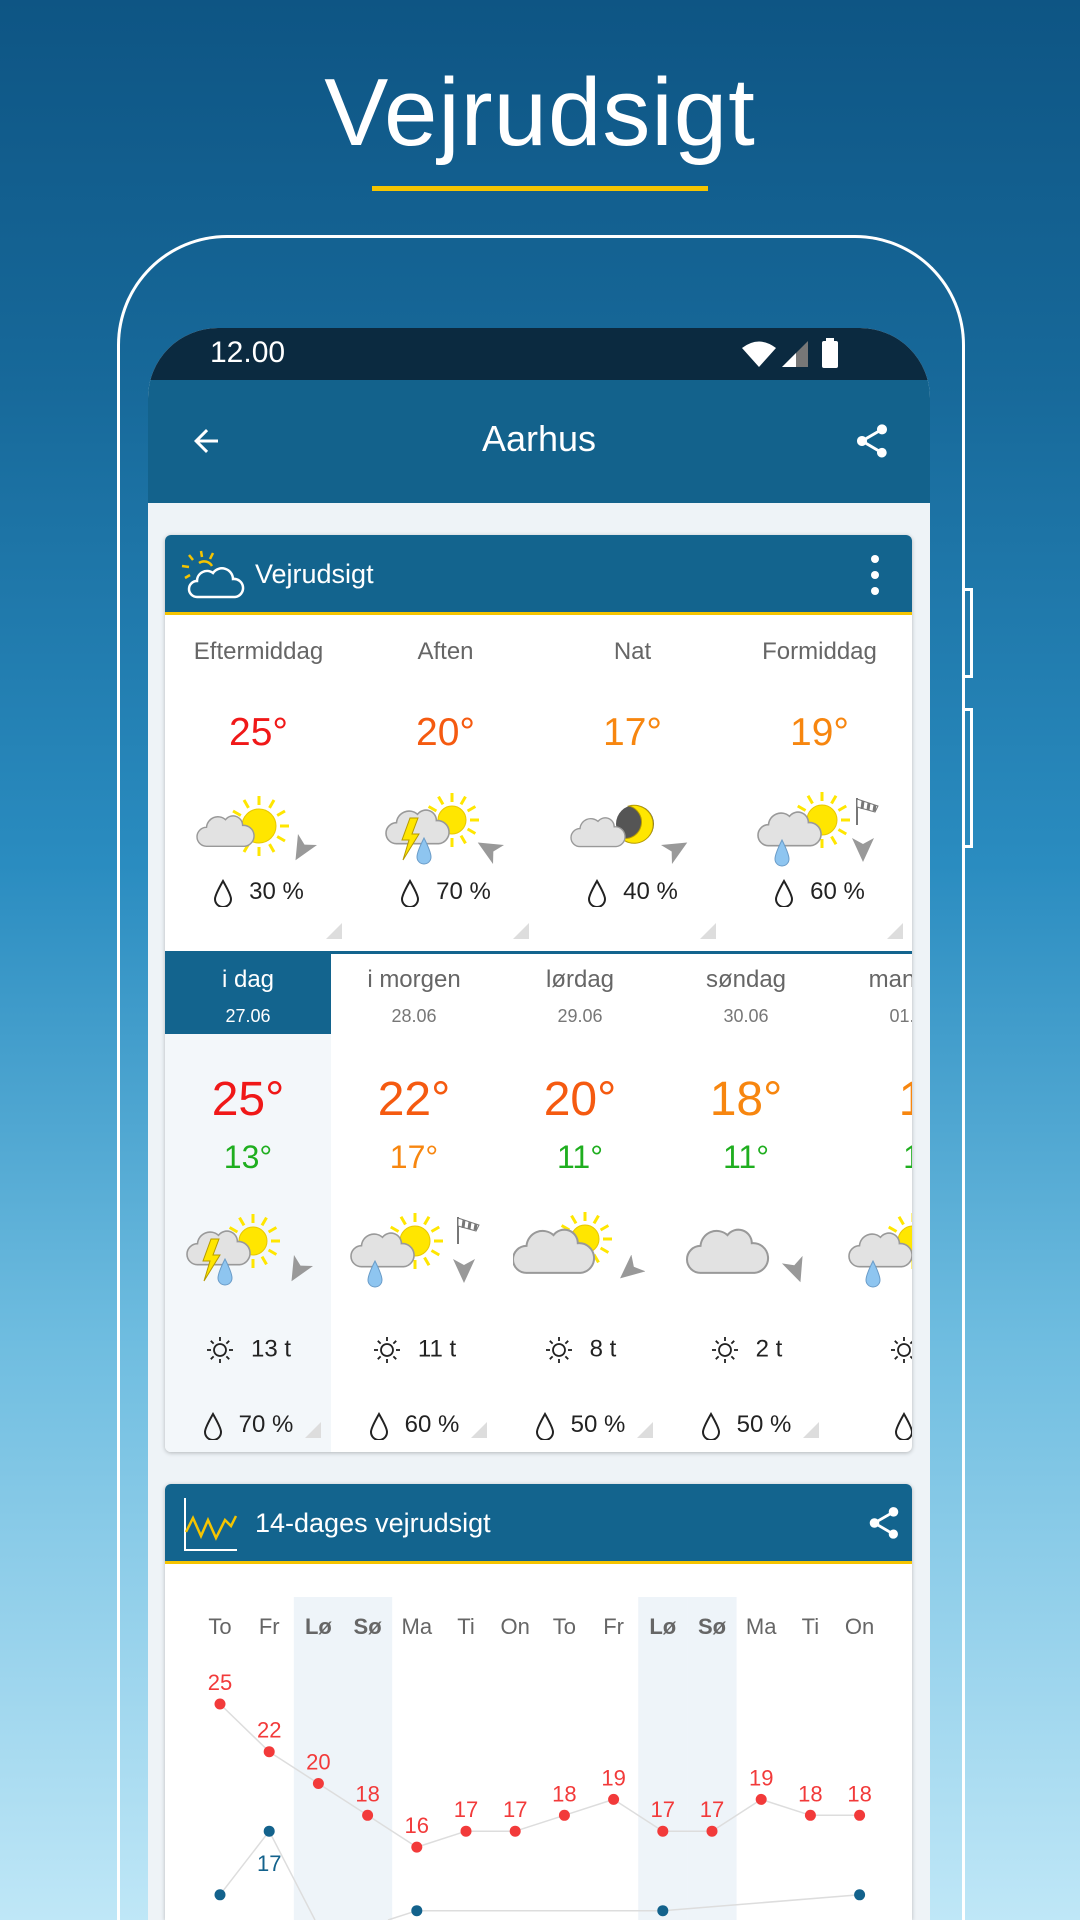  I want to click on battery-icon, so click(830, 353).